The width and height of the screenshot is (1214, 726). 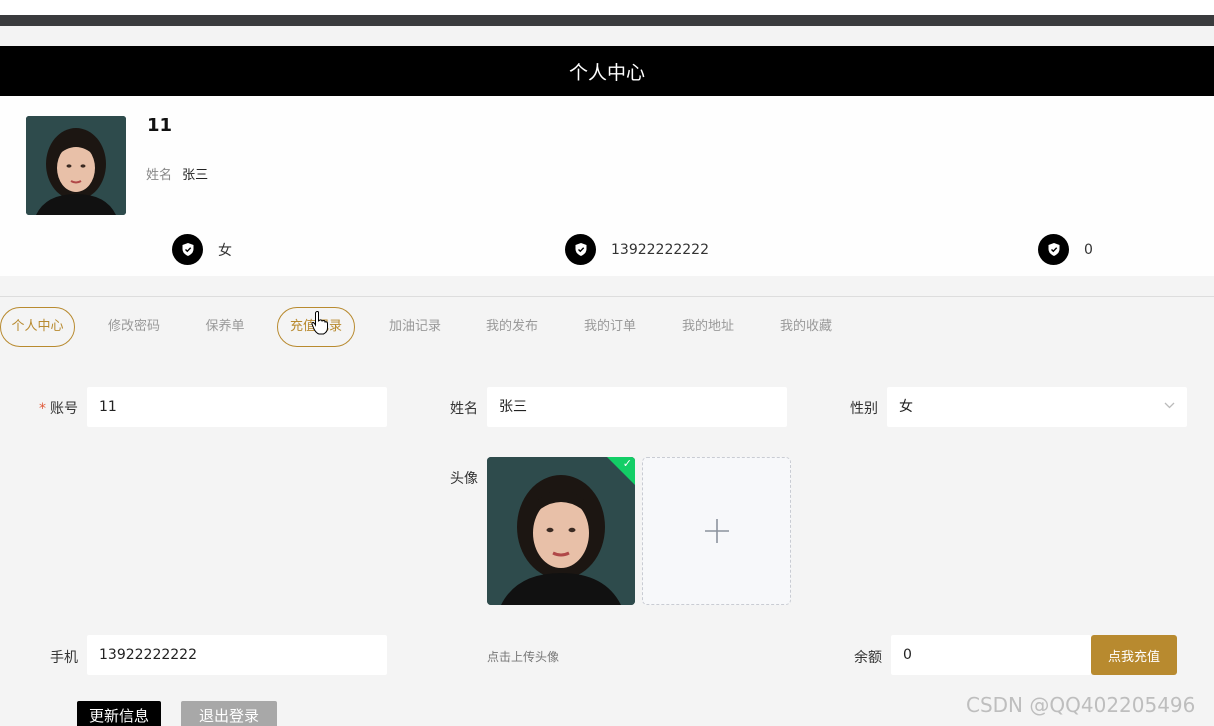 What do you see at coordinates (64, 658) in the screenshot?
I see `phone-label: 手机` at bounding box center [64, 658].